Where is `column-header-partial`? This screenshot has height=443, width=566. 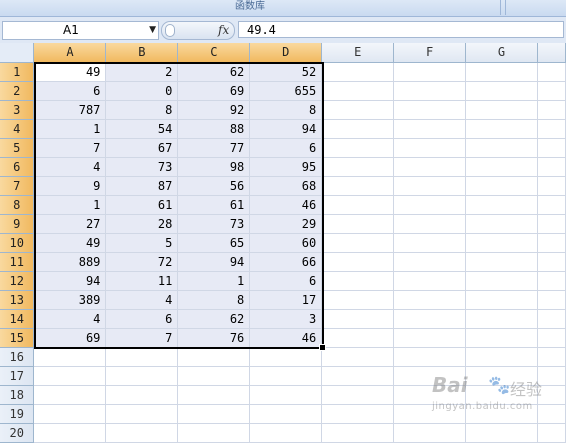
column-header-partial is located at coordinates (551, 53).